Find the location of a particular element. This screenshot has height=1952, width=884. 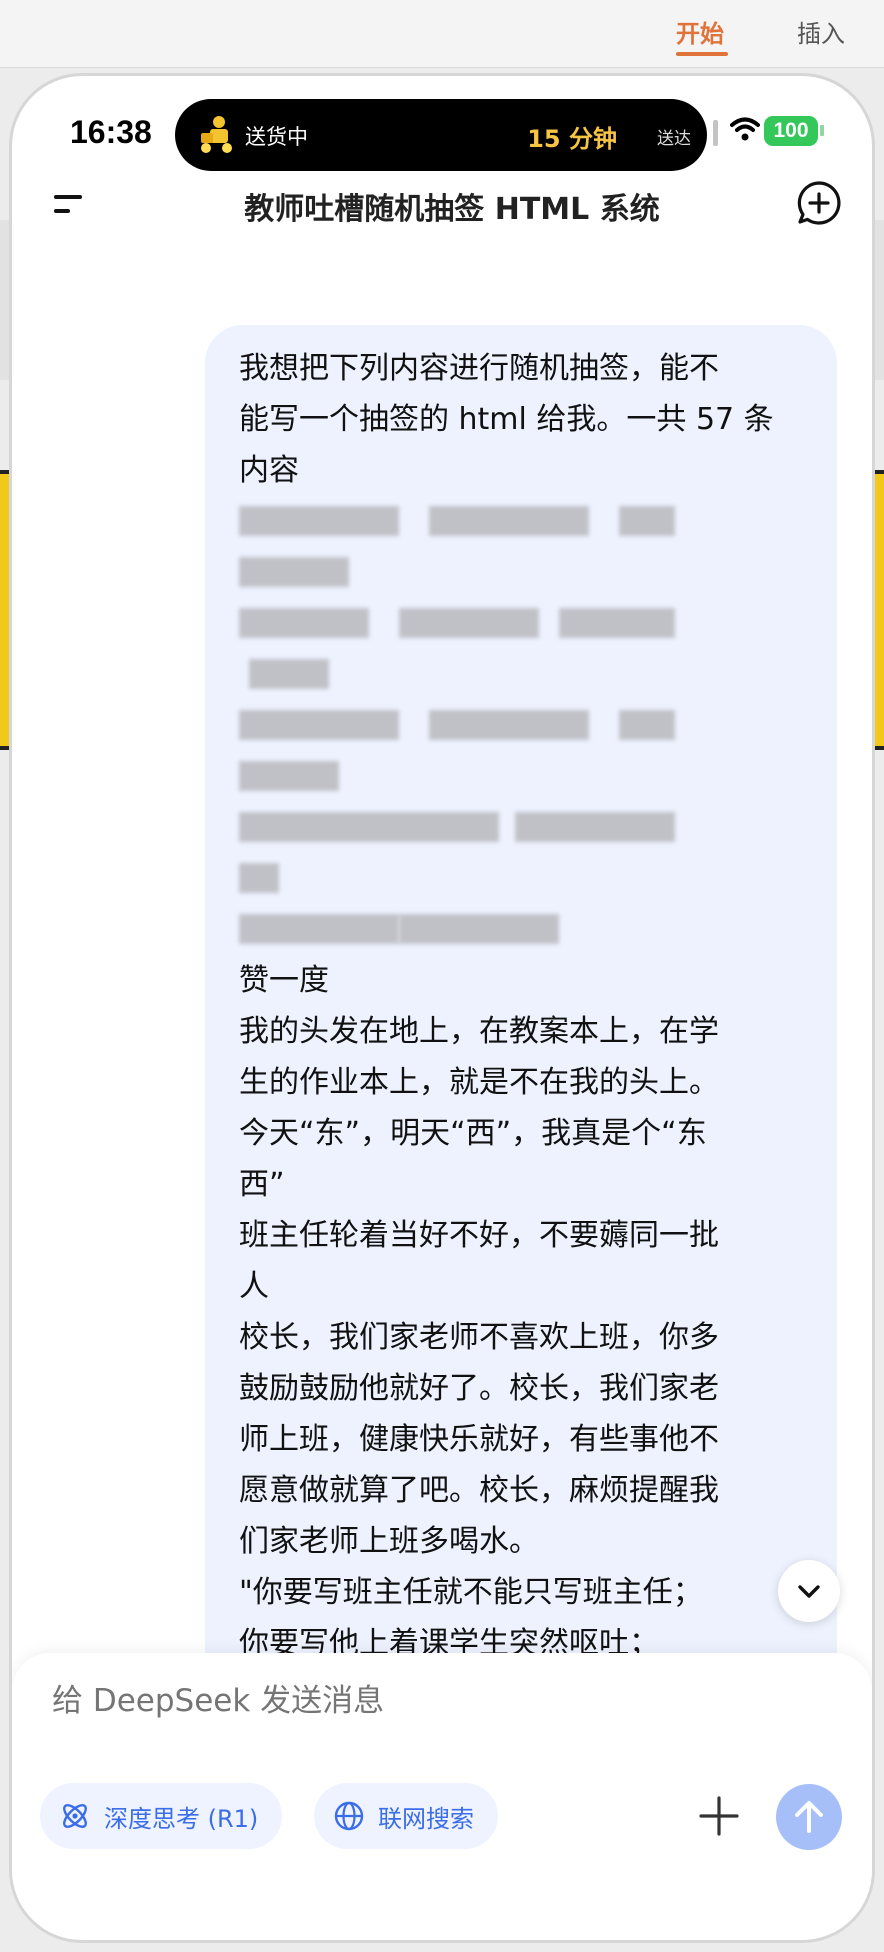

live-activity-island: 送货中 15 分钟 送达 is located at coordinates (441, 135).